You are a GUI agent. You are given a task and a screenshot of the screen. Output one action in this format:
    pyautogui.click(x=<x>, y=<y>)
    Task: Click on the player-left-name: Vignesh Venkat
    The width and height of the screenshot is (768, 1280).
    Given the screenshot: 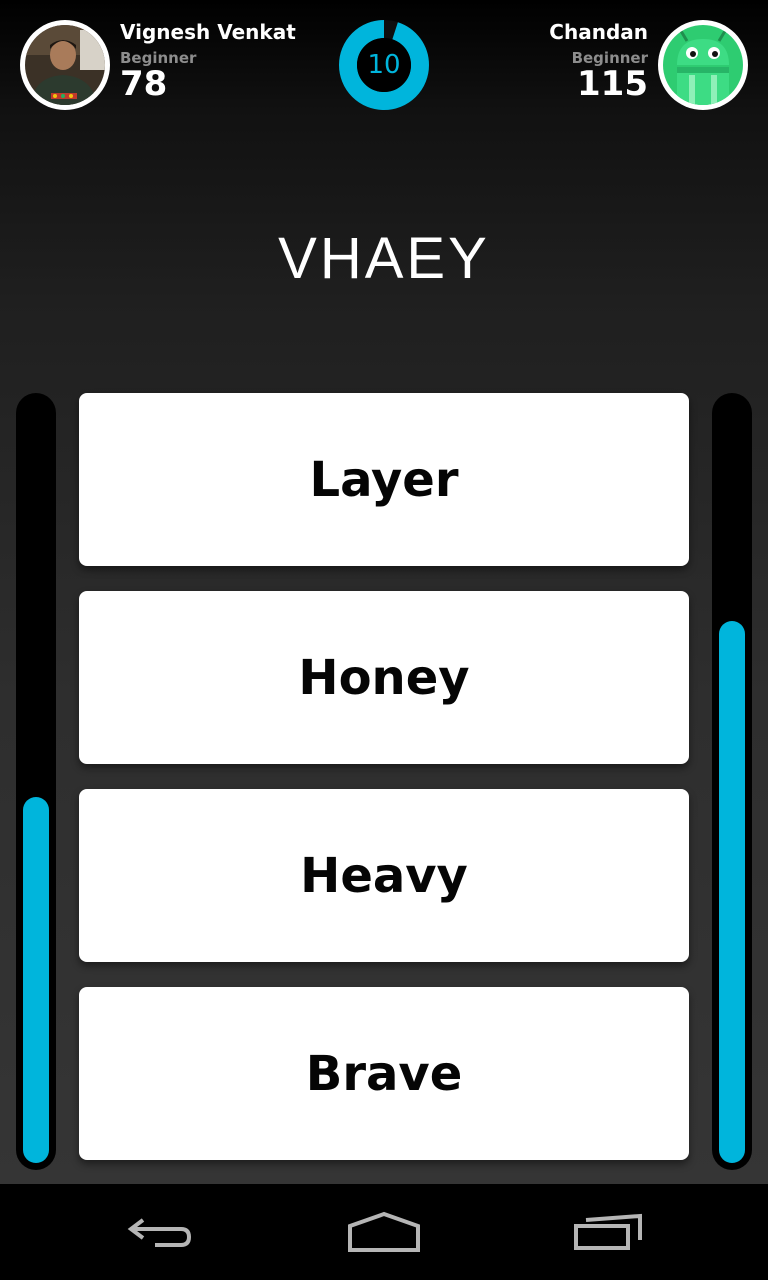 What is the action you would take?
    pyautogui.click(x=208, y=32)
    